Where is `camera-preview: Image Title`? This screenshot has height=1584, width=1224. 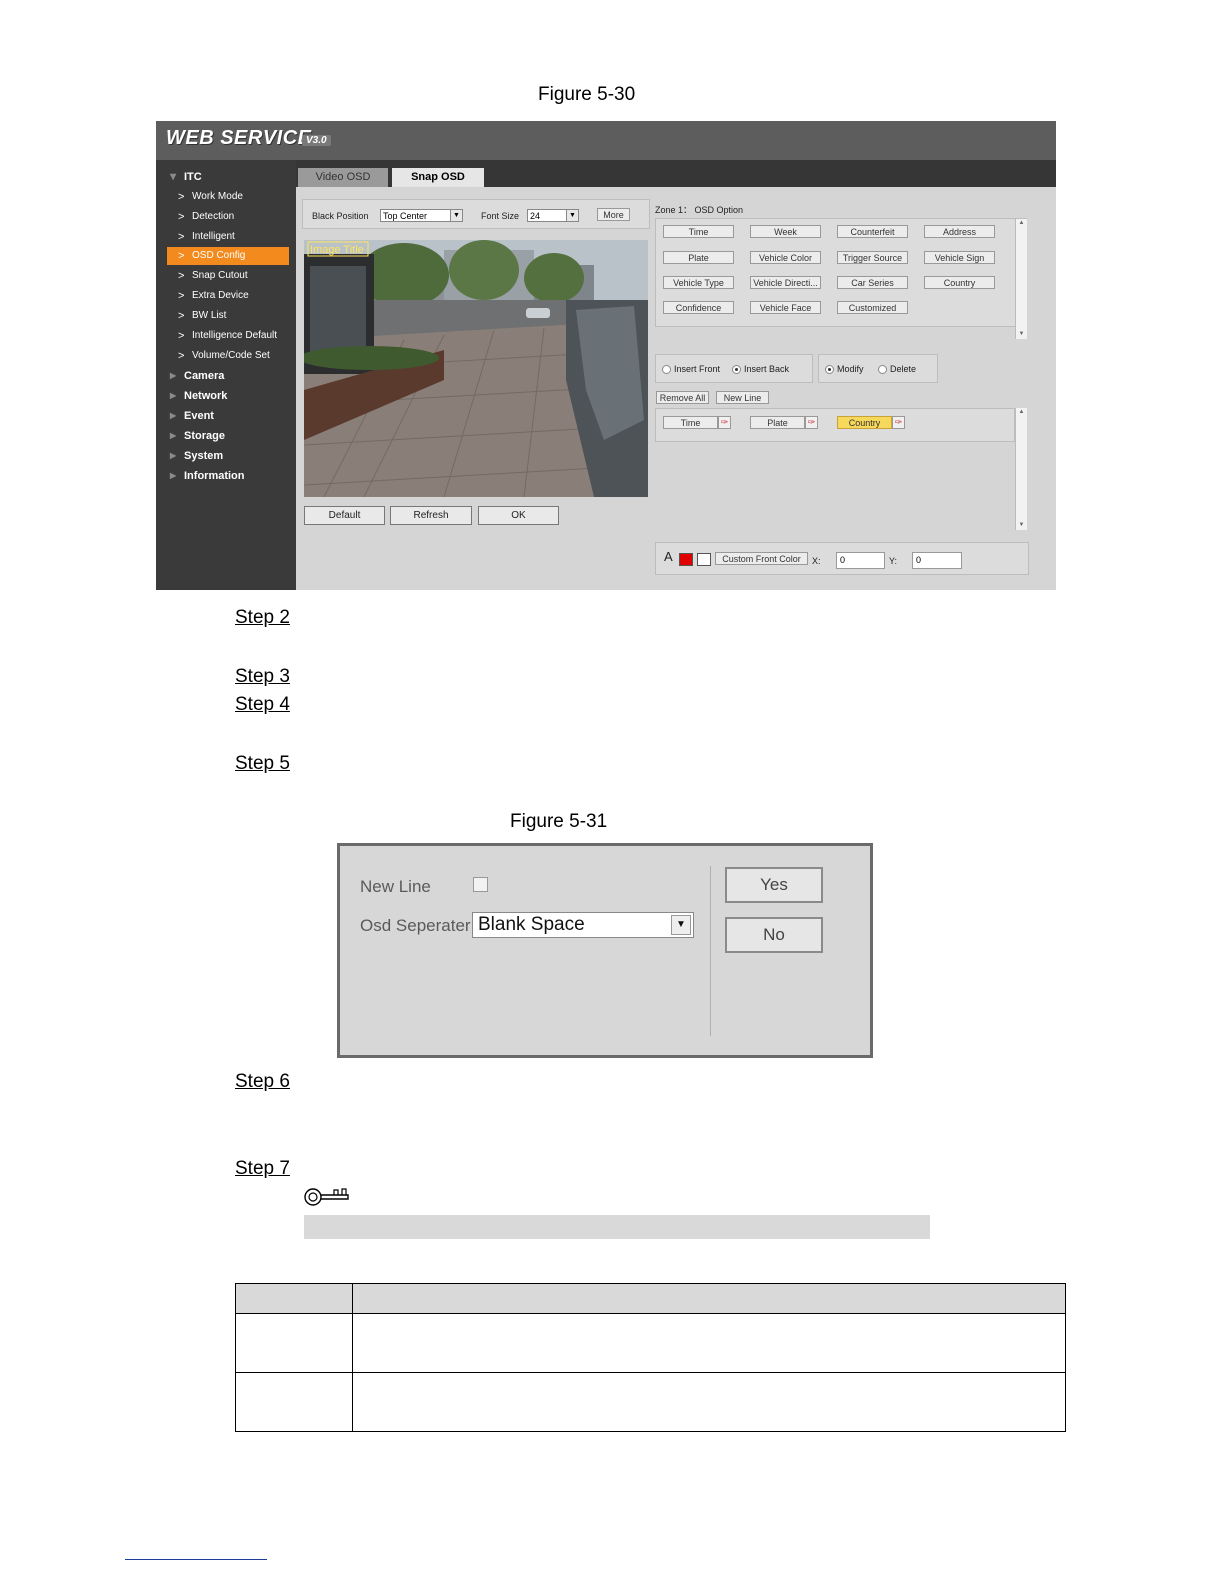
camera-preview: Image Title is located at coordinates (476, 368).